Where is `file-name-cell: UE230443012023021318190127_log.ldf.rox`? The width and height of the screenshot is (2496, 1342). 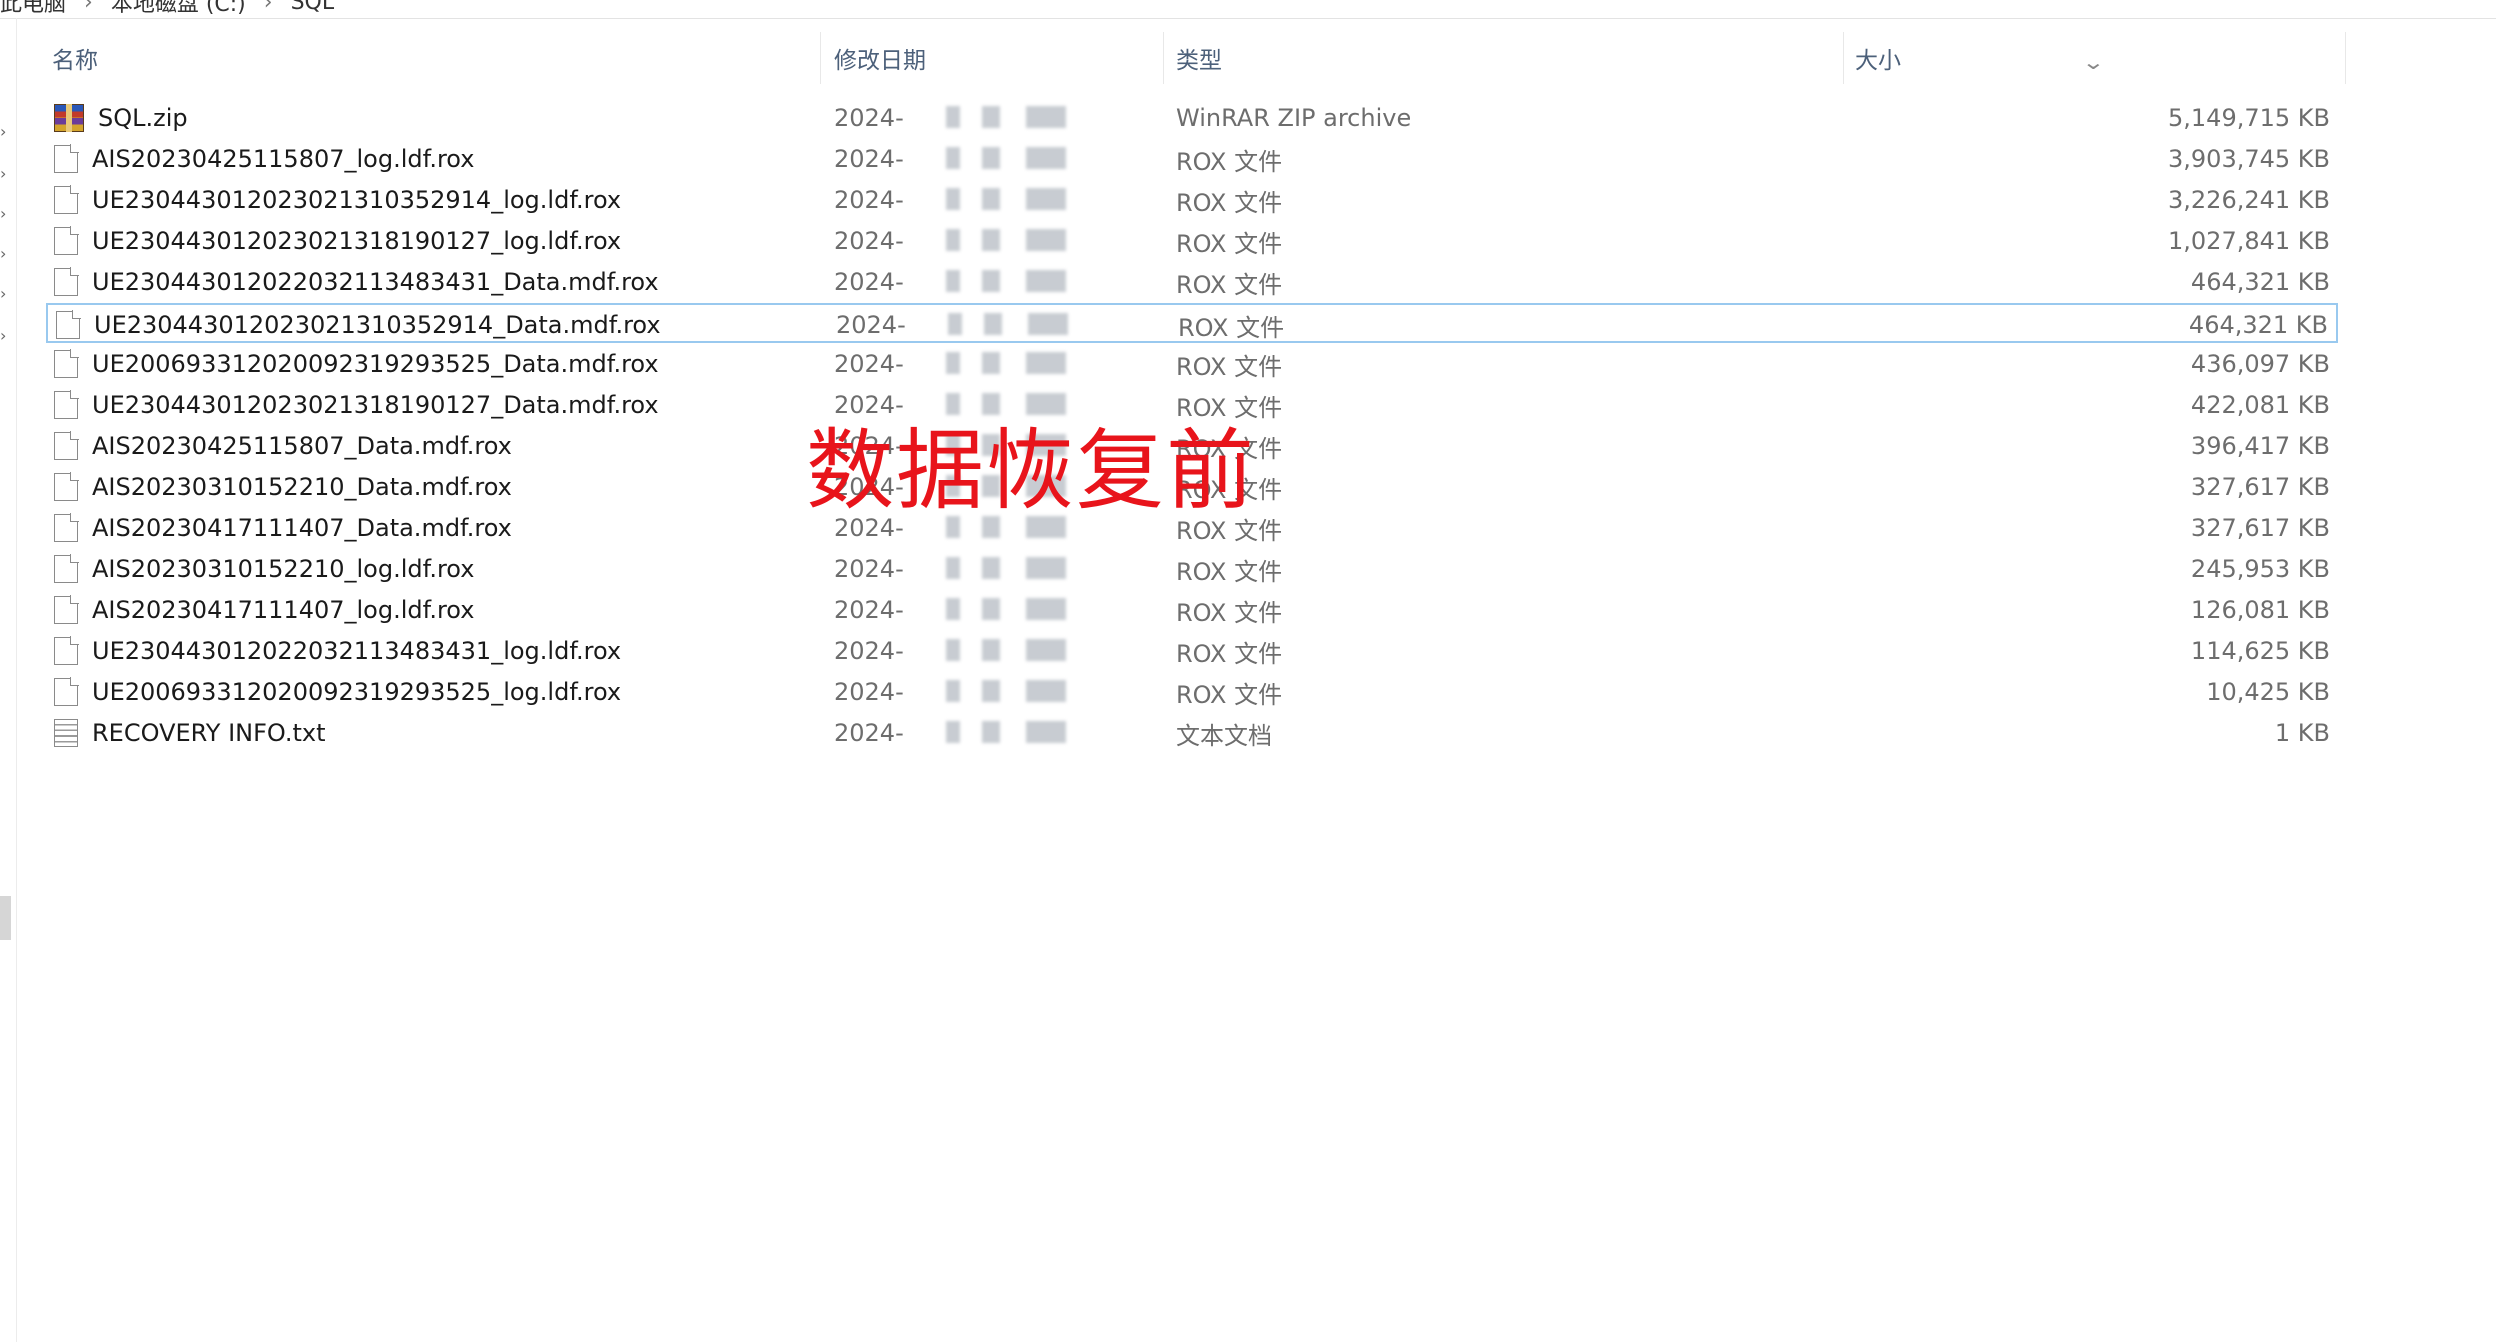 file-name-cell: UE230443012023021318190127_log.ldf.rox is located at coordinates (337, 241).